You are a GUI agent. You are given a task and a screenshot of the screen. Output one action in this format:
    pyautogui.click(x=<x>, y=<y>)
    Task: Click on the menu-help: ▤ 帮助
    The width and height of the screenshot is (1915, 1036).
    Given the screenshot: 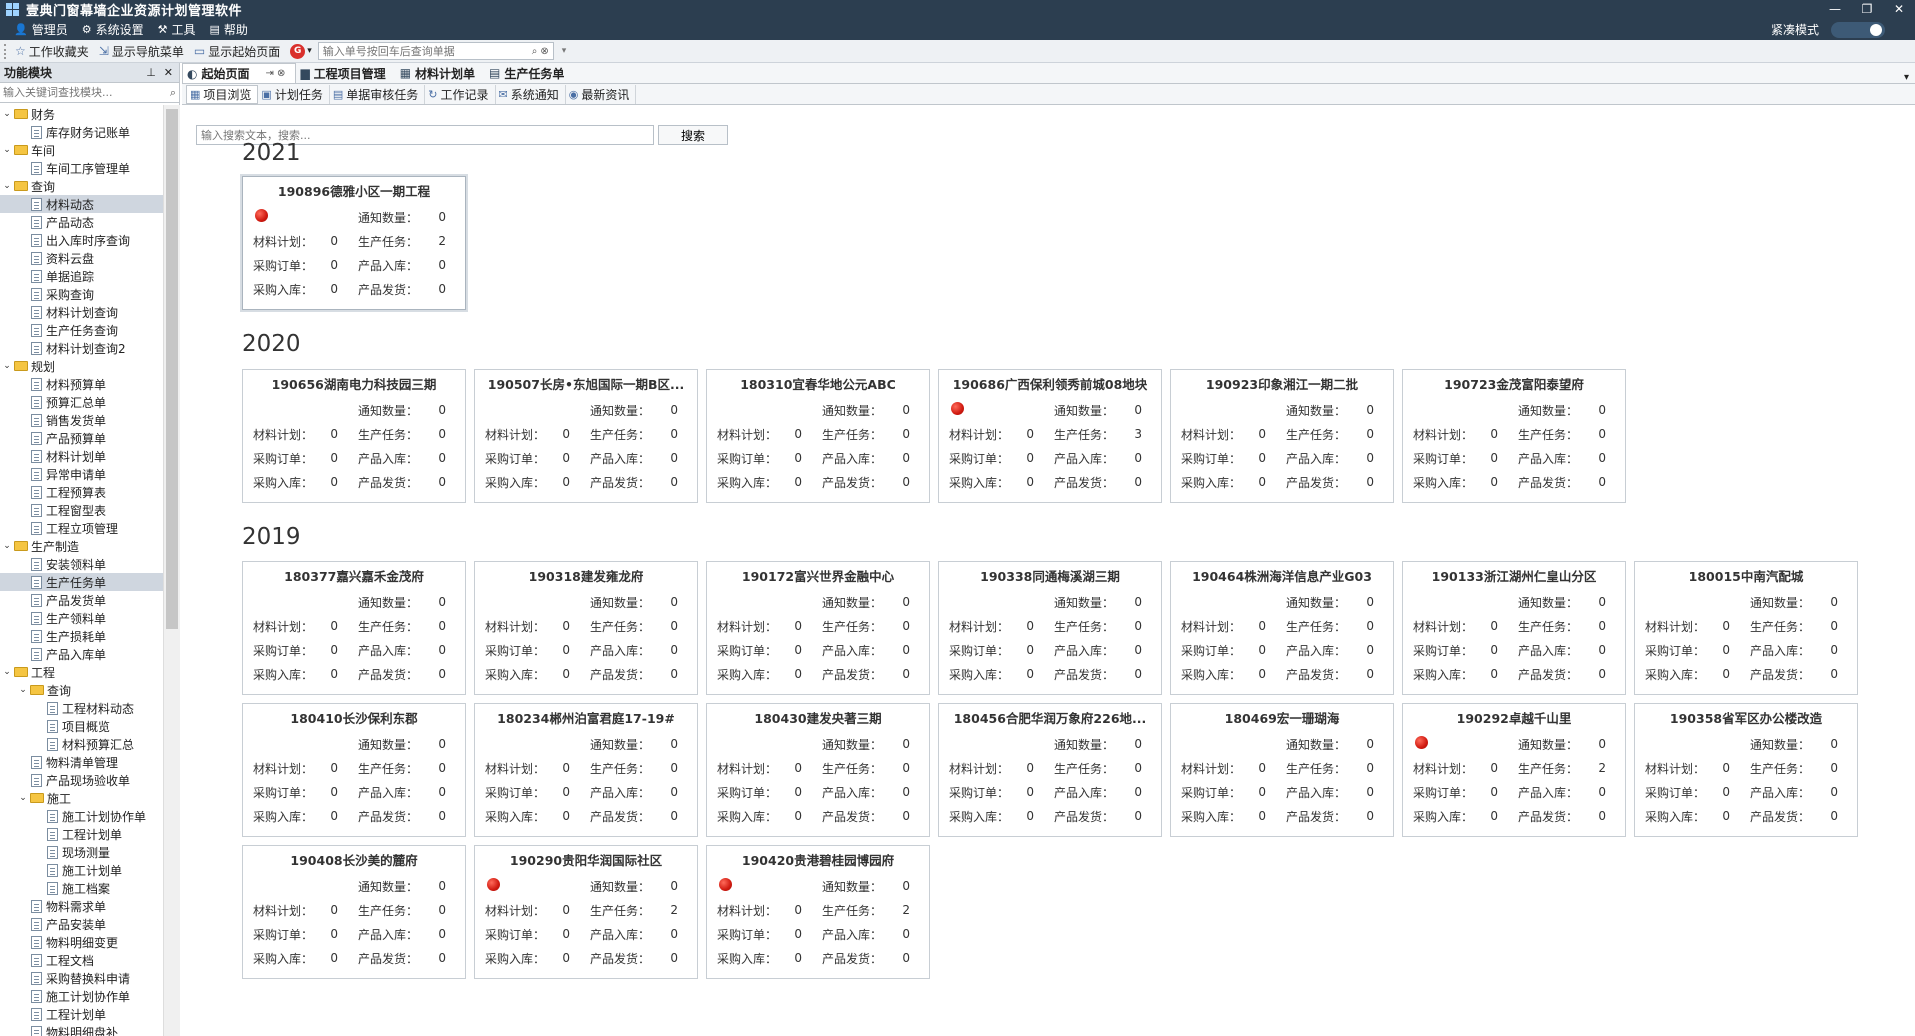 What is the action you would take?
    pyautogui.click(x=229, y=29)
    